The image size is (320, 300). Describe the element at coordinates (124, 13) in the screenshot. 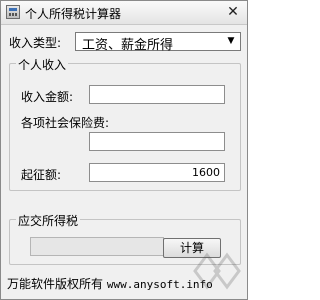

I see `title-bar: 个人所得税计算器 ✕` at that location.